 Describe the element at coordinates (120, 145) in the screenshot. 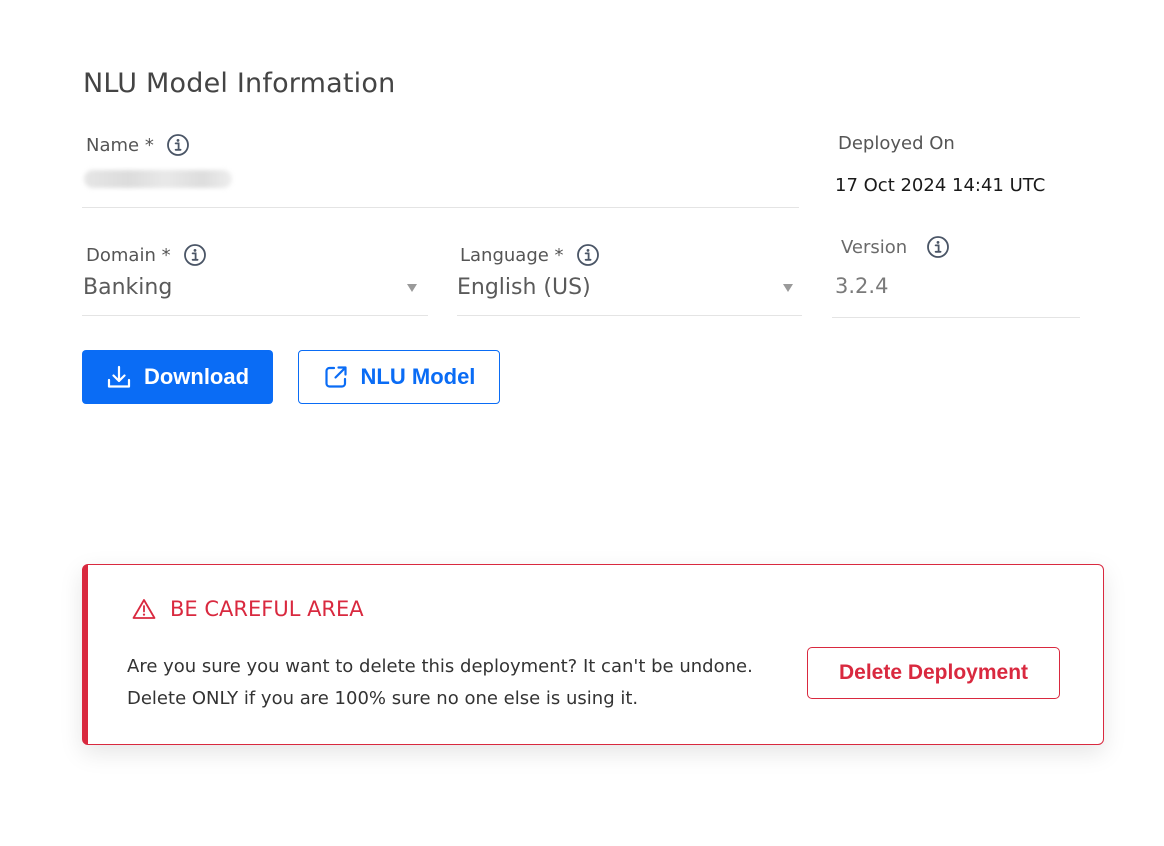

I see `name-label: Name *` at that location.